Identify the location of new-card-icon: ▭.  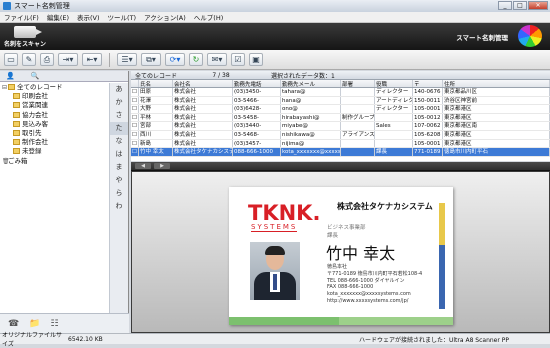
(11, 59).